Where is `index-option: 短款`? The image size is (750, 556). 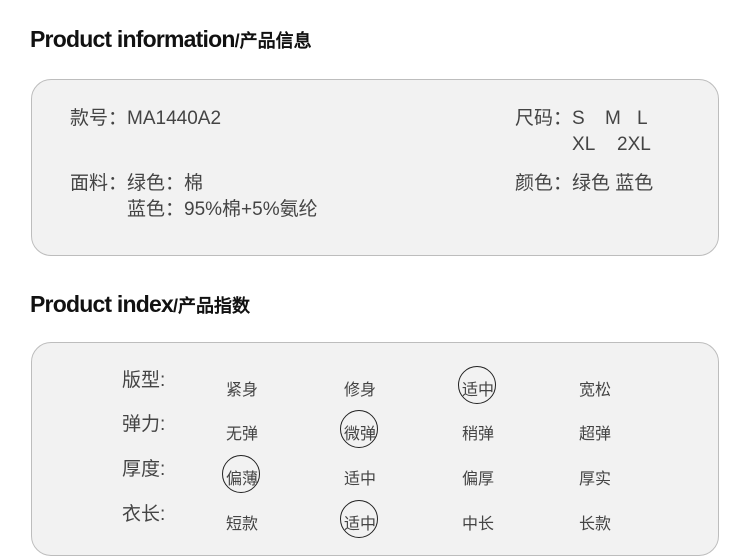
index-option: 短款 is located at coordinates (241, 524).